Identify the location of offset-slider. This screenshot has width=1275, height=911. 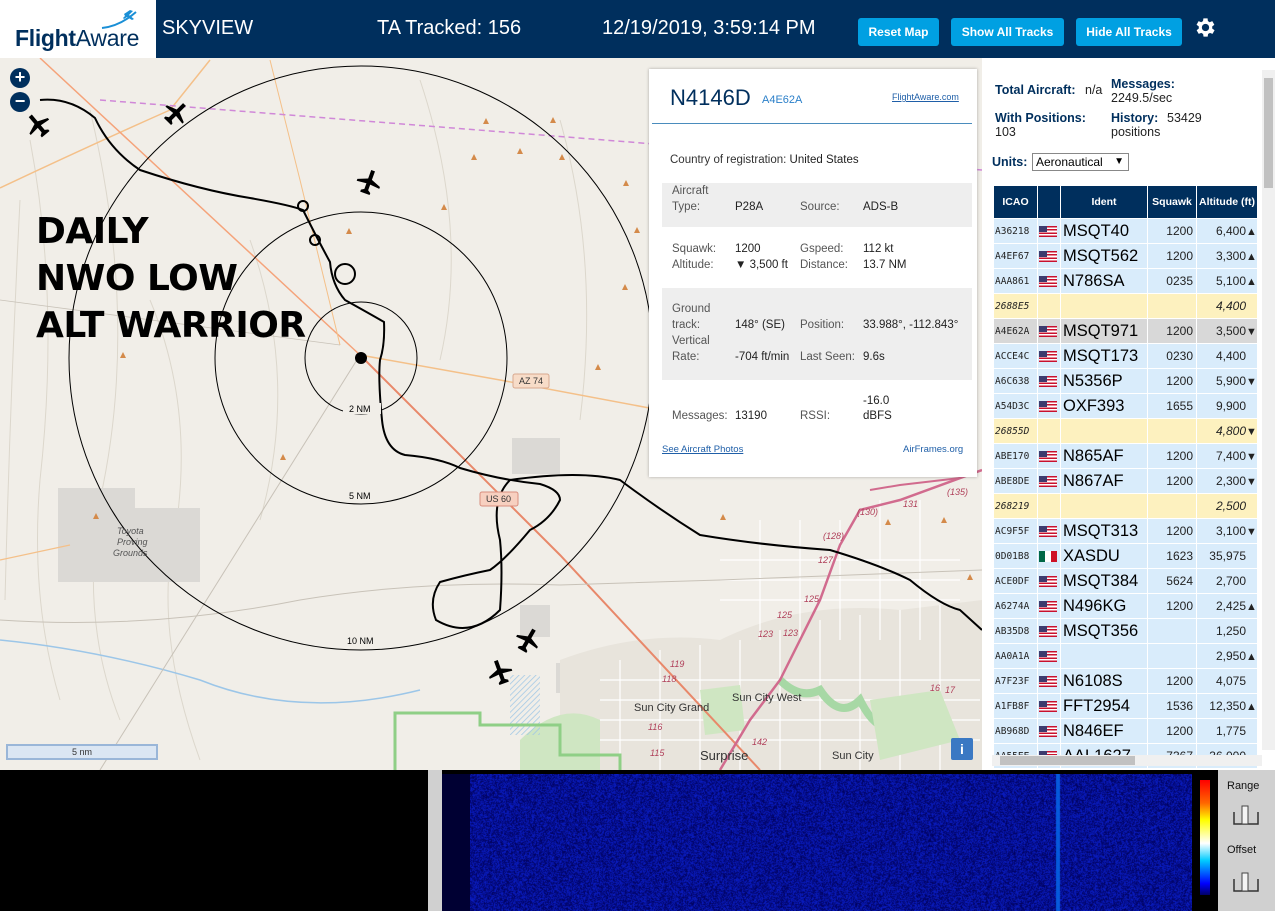
(1247, 883).